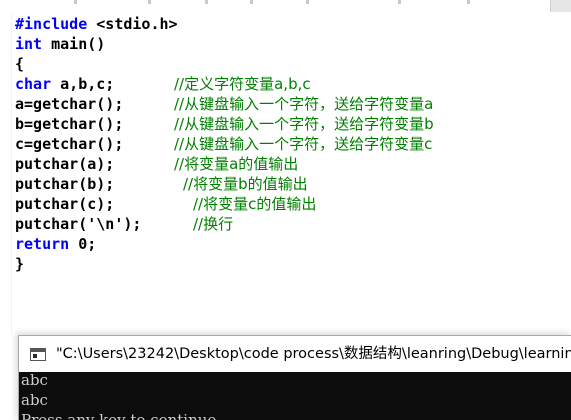 Image resolution: width=571 pixels, height=420 pixels. I want to click on code-line: putchar(c);, so click(64, 204).